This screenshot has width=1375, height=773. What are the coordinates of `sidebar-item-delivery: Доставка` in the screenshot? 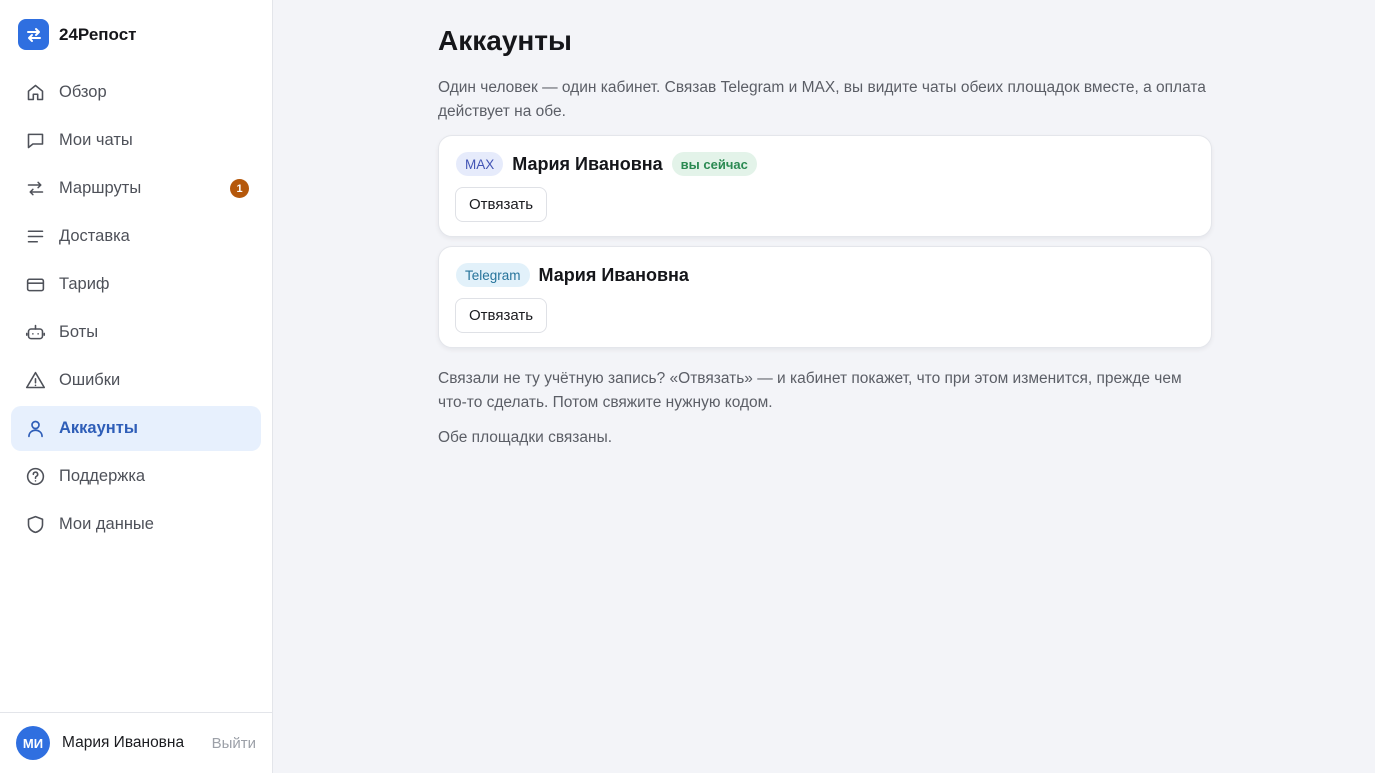 It's located at (136, 236).